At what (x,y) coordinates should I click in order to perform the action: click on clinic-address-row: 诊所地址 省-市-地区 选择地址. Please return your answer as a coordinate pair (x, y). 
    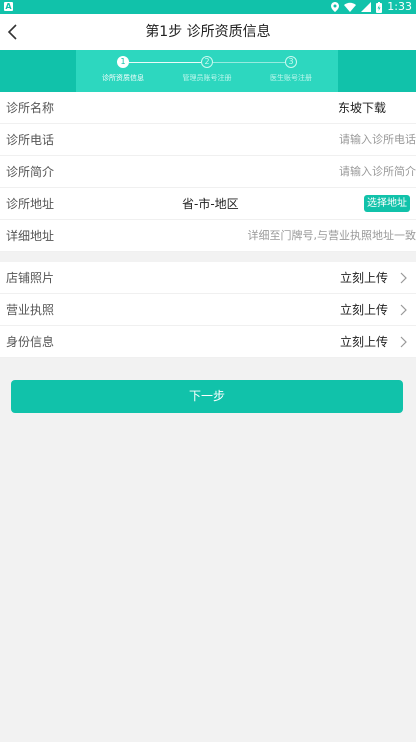
    Looking at the image, I should click on (208, 204).